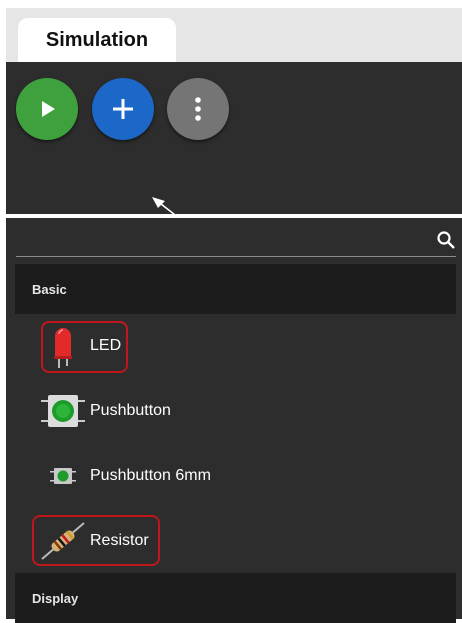 This screenshot has height=623, width=462. I want to click on pushbutton-6mm-icon, so click(63, 476).